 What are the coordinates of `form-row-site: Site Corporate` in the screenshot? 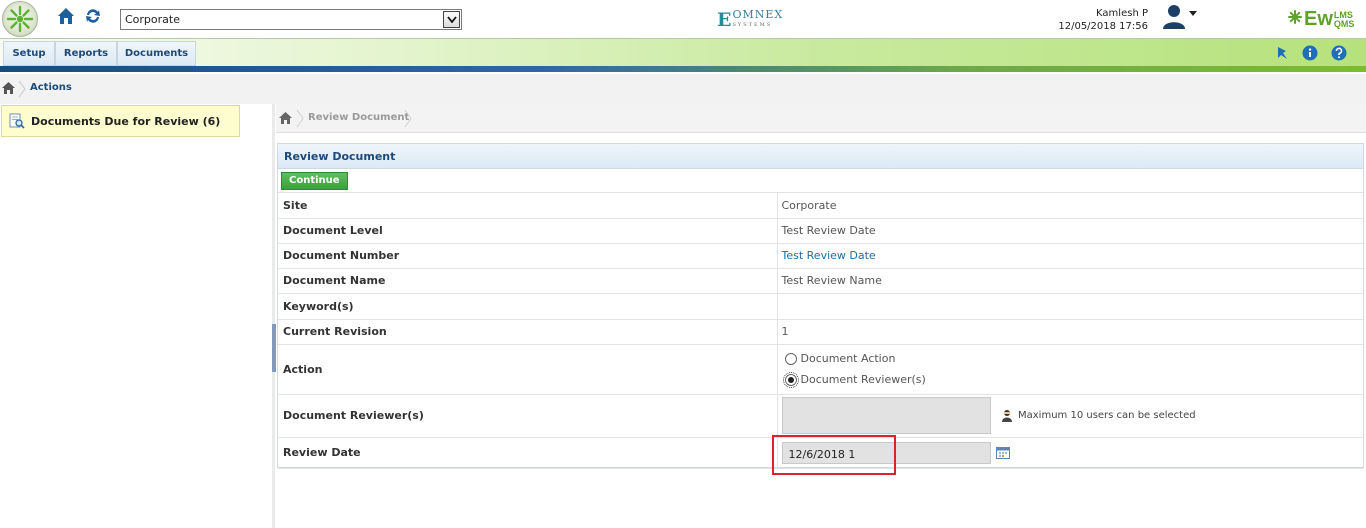 It's located at (820, 206).